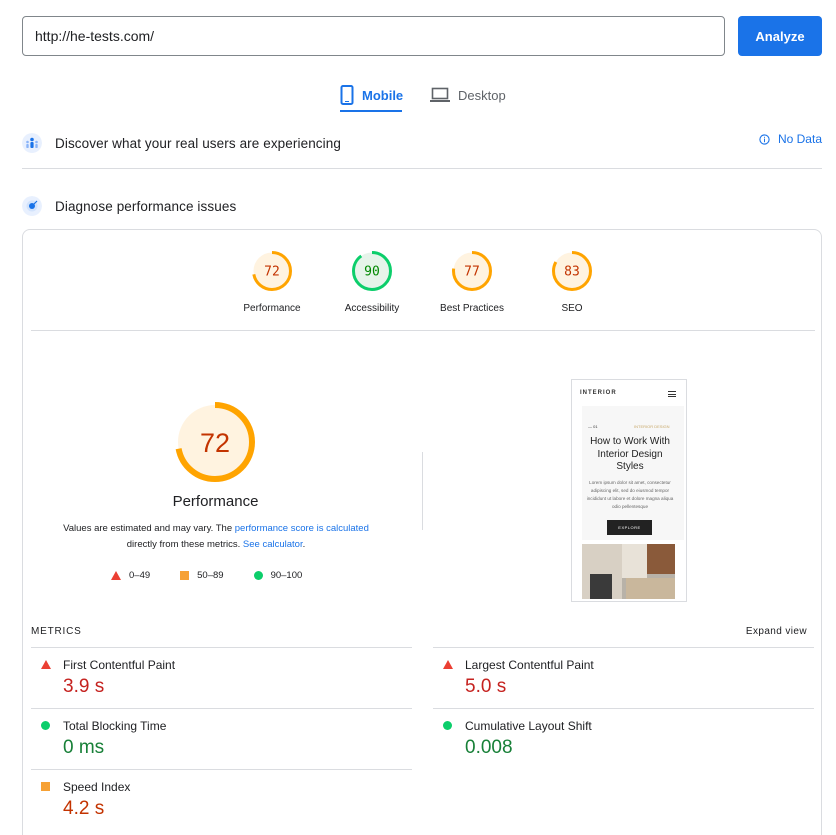  Describe the element at coordinates (97, 787) in the screenshot. I see `metric-name: Speed Index` at that location.